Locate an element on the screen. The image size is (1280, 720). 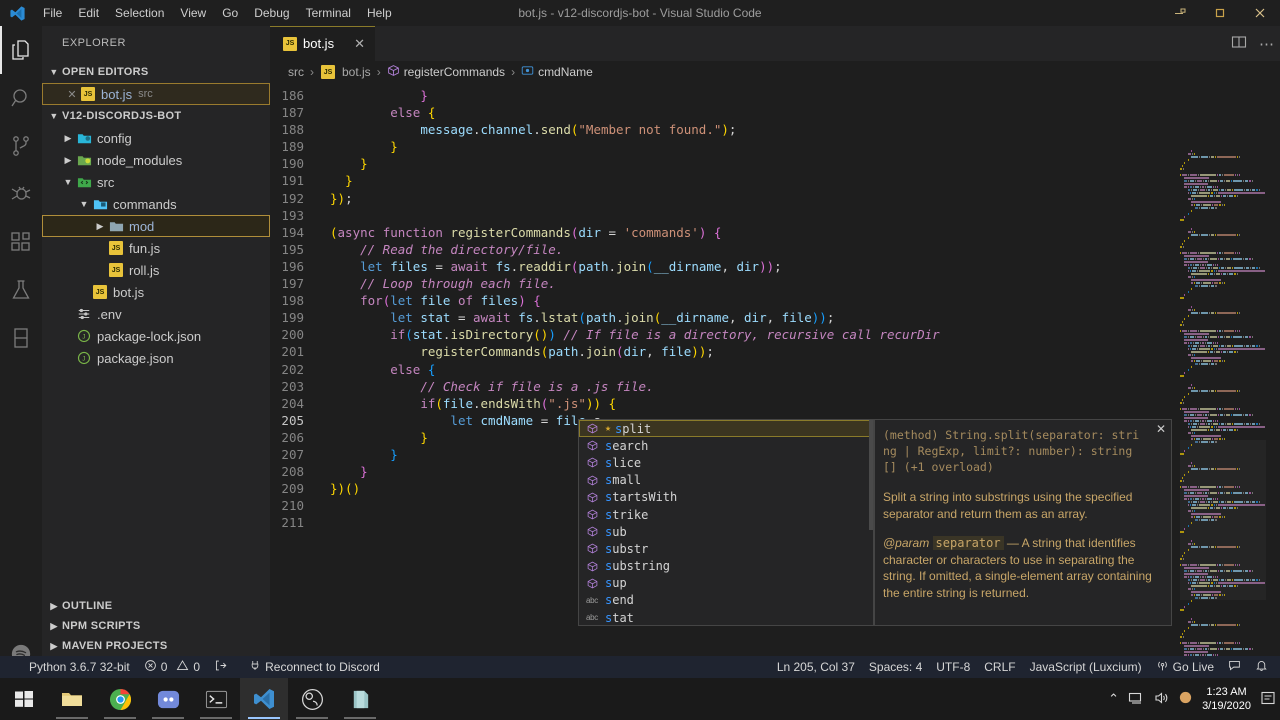
window-controls is located at coordinates (1220, 13).